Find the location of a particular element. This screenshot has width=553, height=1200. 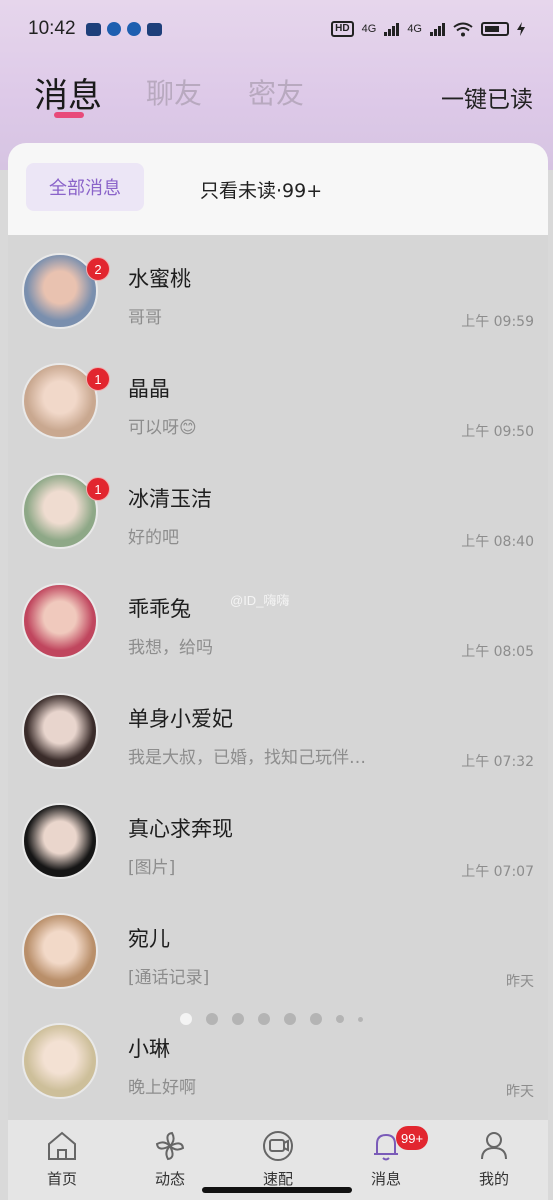

conversation-row: 乖乖兔我想，给吗 上午 08:05 is located at coordinates (278, 620).